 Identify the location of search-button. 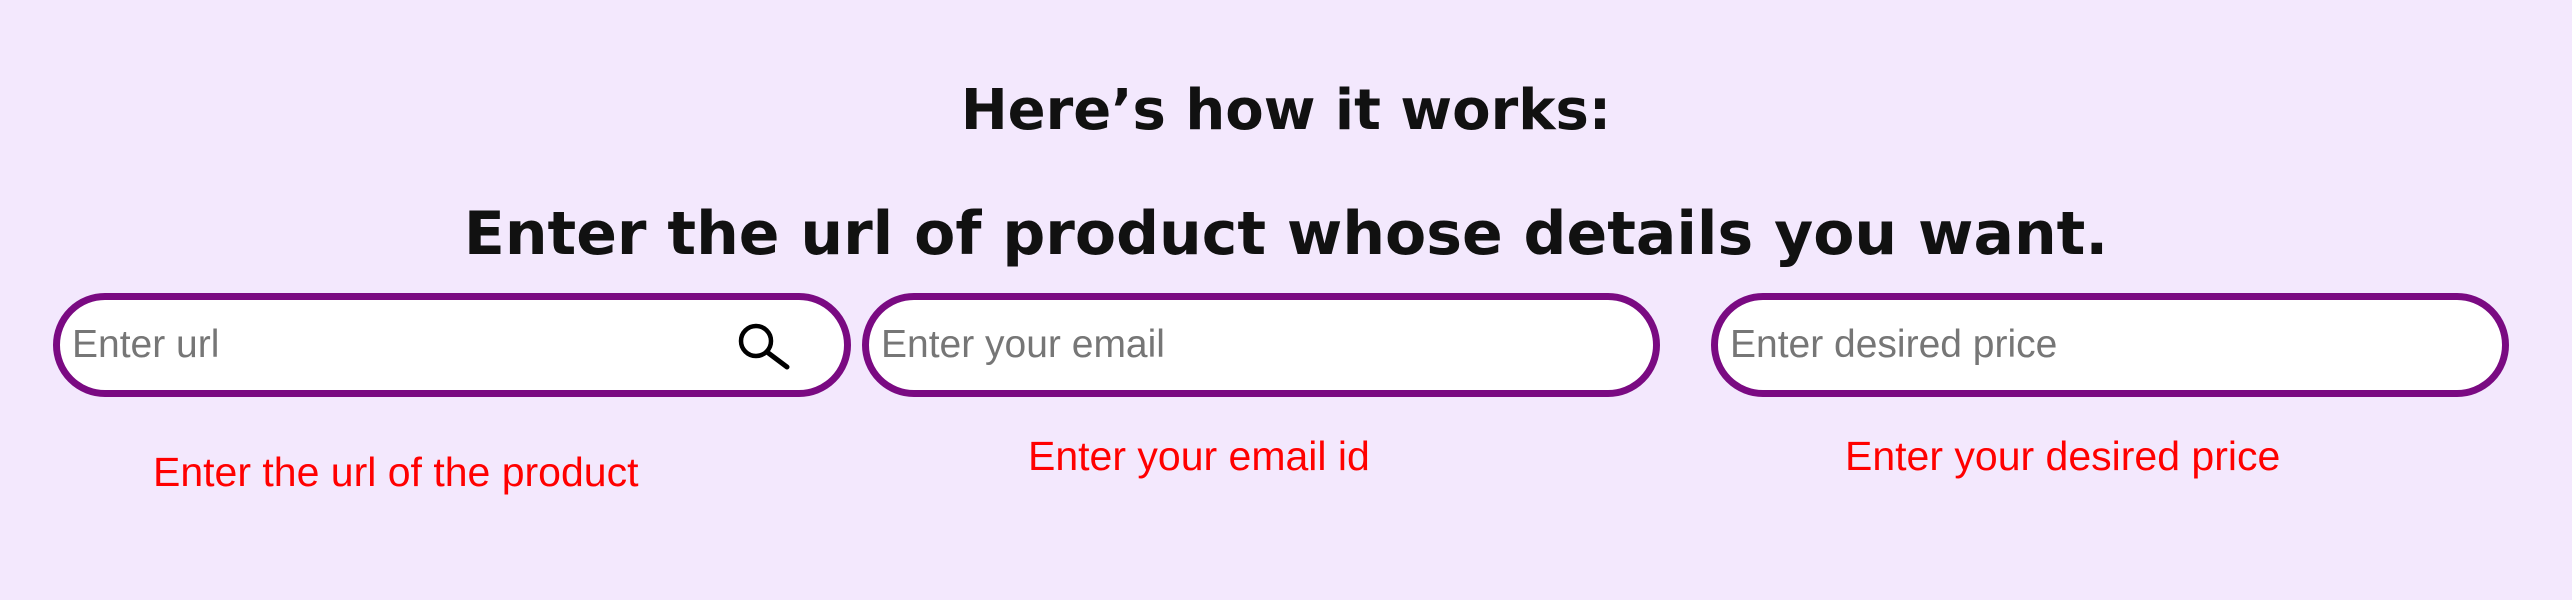
(762, 346).